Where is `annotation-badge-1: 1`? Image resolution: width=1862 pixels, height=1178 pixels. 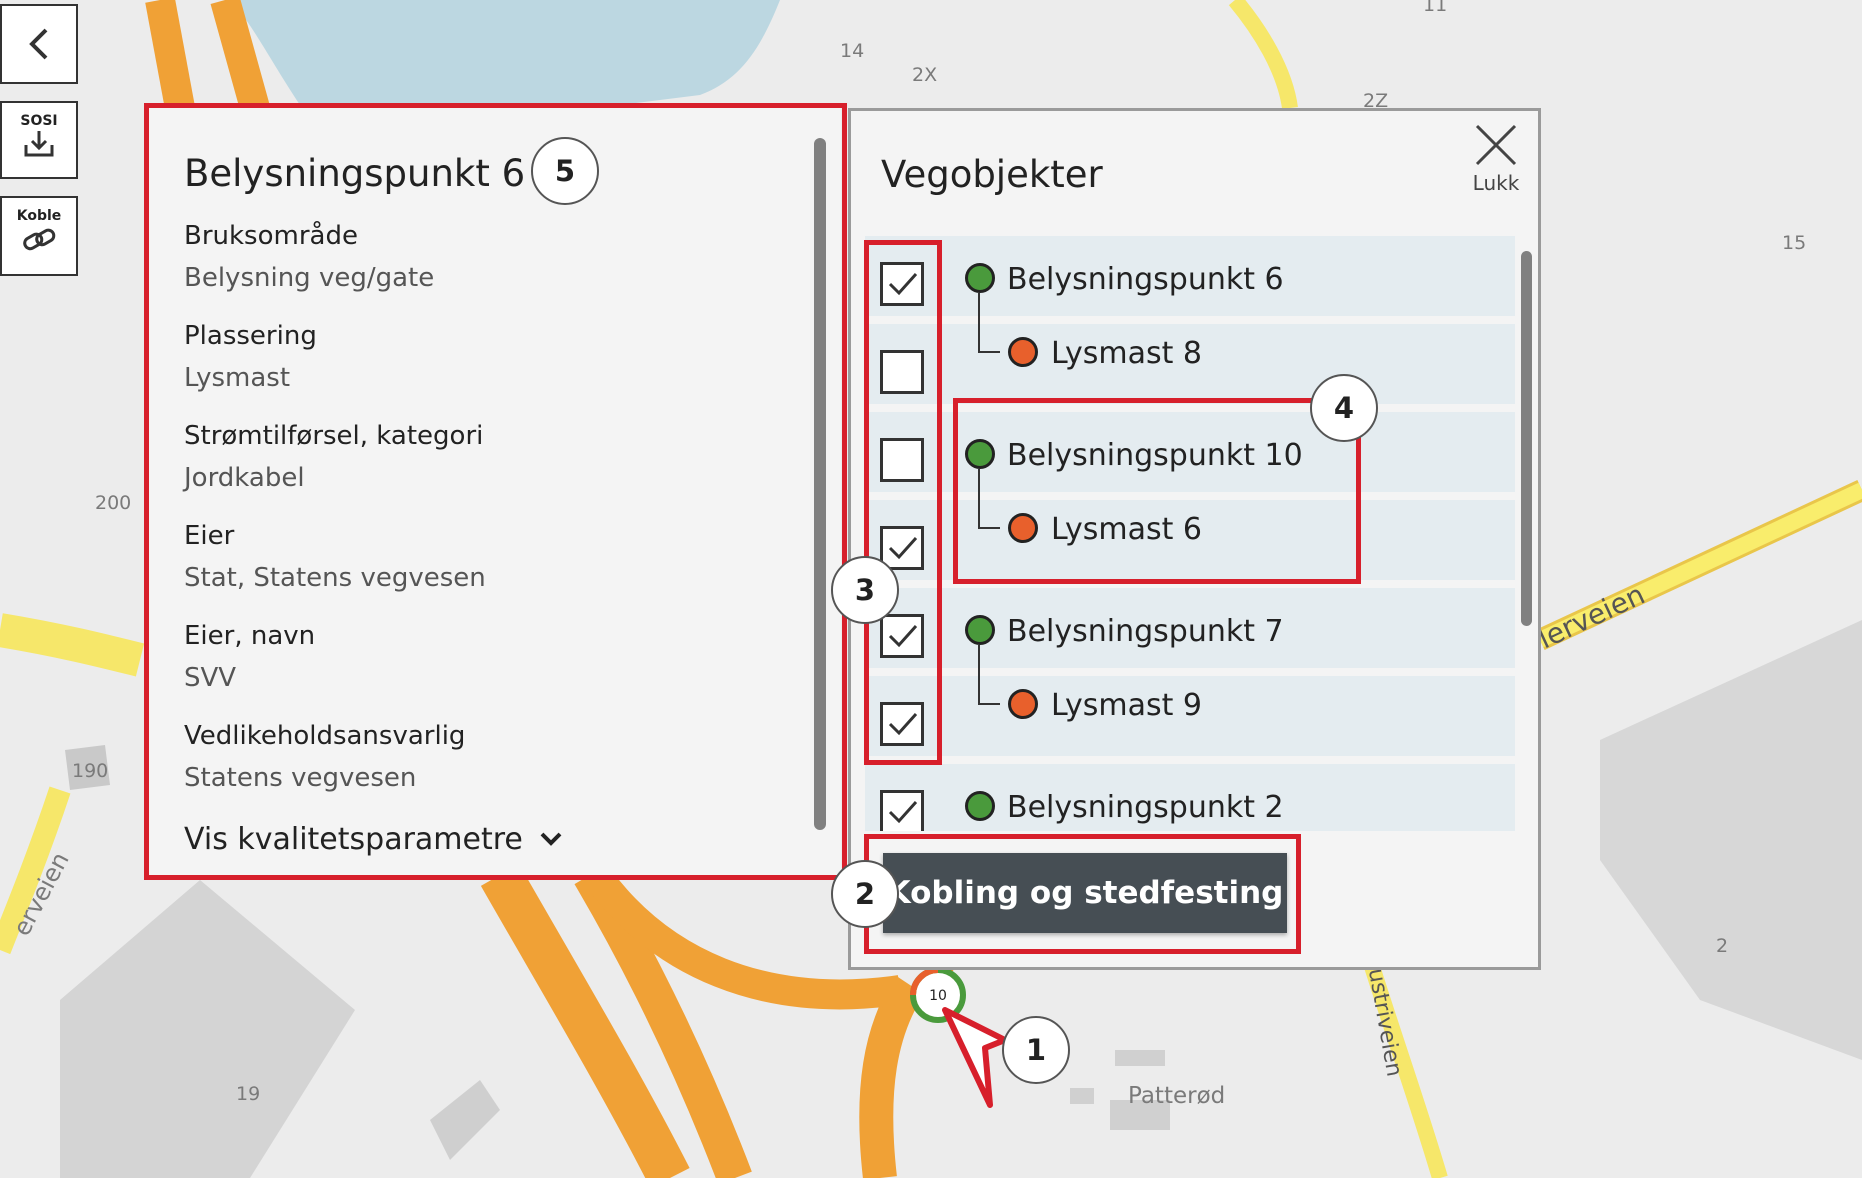 annotation-badge-1: 1 is located at coordinates (1036, 1050).